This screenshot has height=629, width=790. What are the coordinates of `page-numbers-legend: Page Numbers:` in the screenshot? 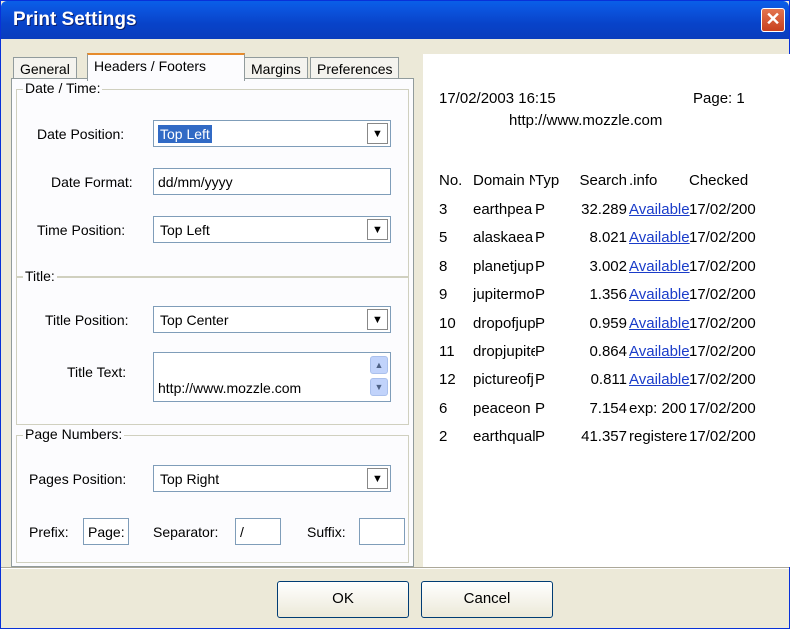 It's located at (74, 434).